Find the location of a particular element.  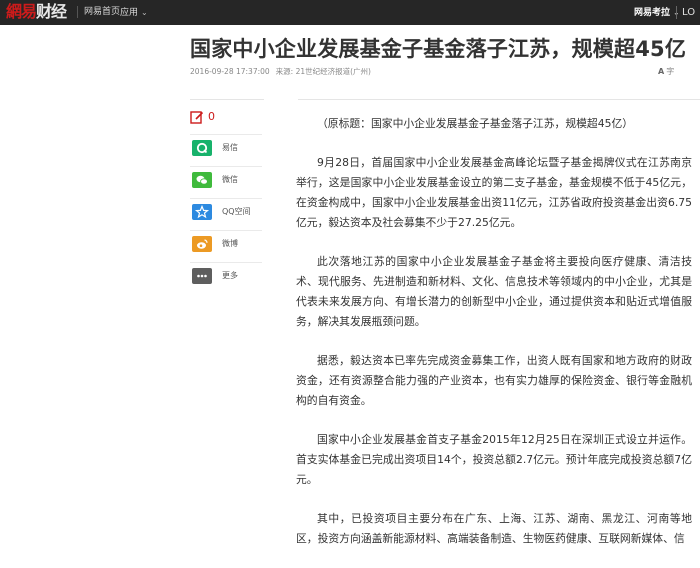

share-wechat: 微信 is located at coordinates (226, 179).